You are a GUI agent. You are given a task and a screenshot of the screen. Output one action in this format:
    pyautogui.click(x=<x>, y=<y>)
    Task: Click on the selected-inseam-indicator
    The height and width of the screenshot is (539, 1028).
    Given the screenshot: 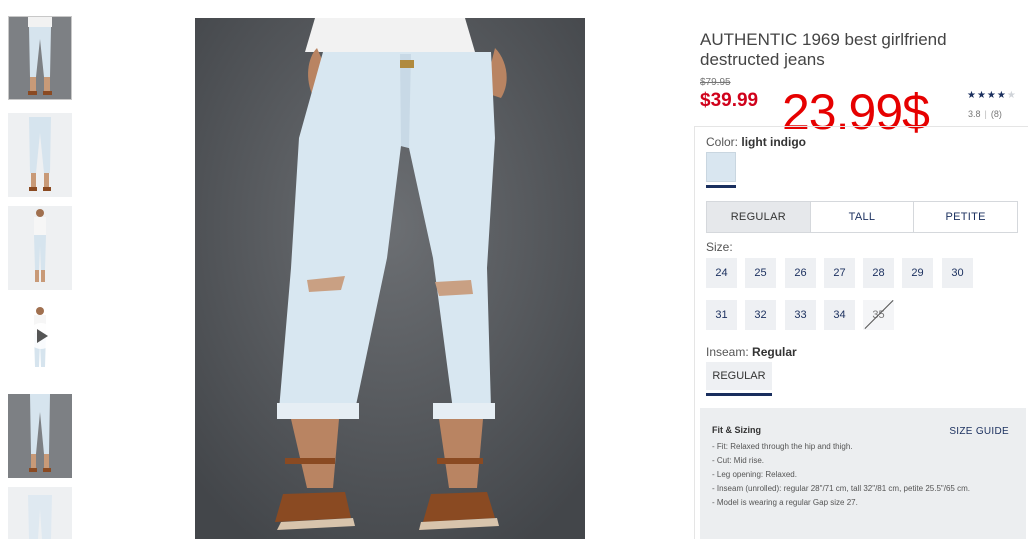 What is the action you would take?
    pyautogui.click(x=739, y=394)
    